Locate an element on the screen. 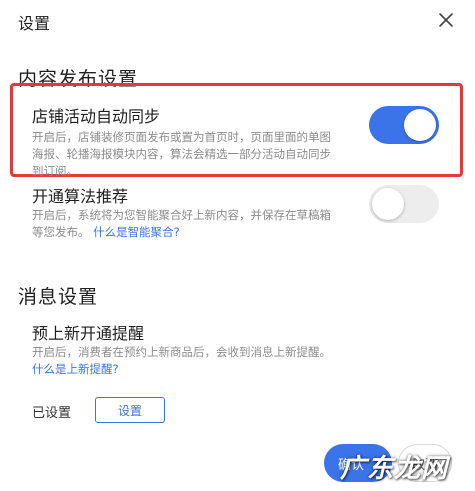  pre-launch-reminder-title: 预上新开通提醒 is located at coordinates (88, 333).